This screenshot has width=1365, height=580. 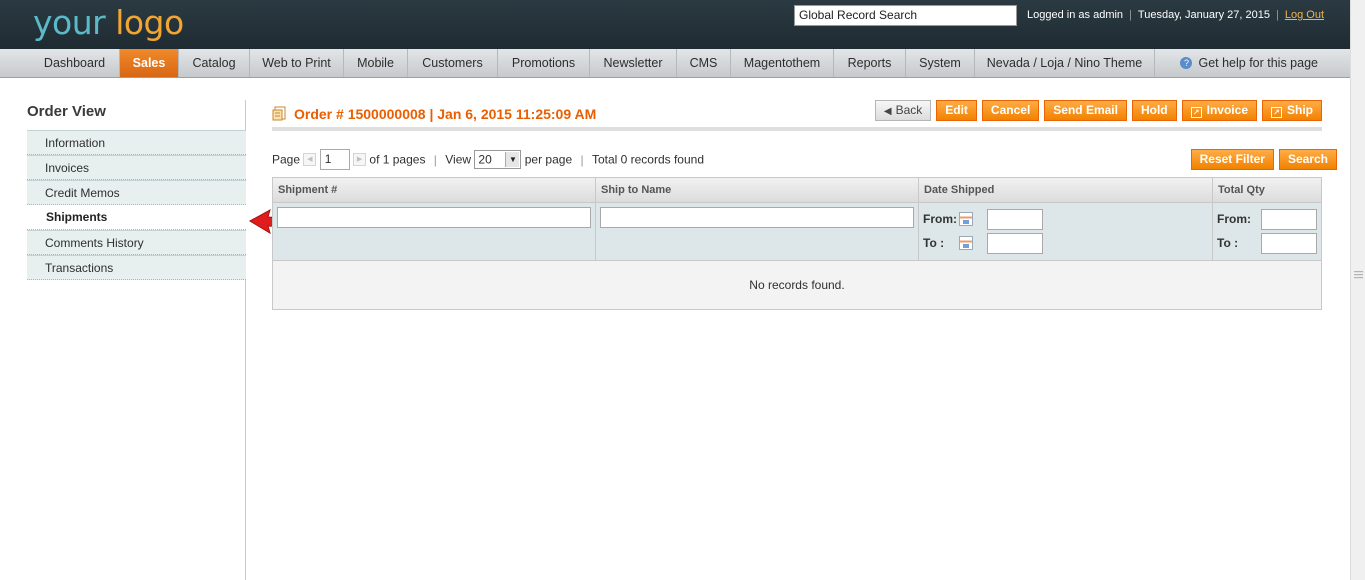 I want to click on logo: your logo, so click(x=108, y=22).